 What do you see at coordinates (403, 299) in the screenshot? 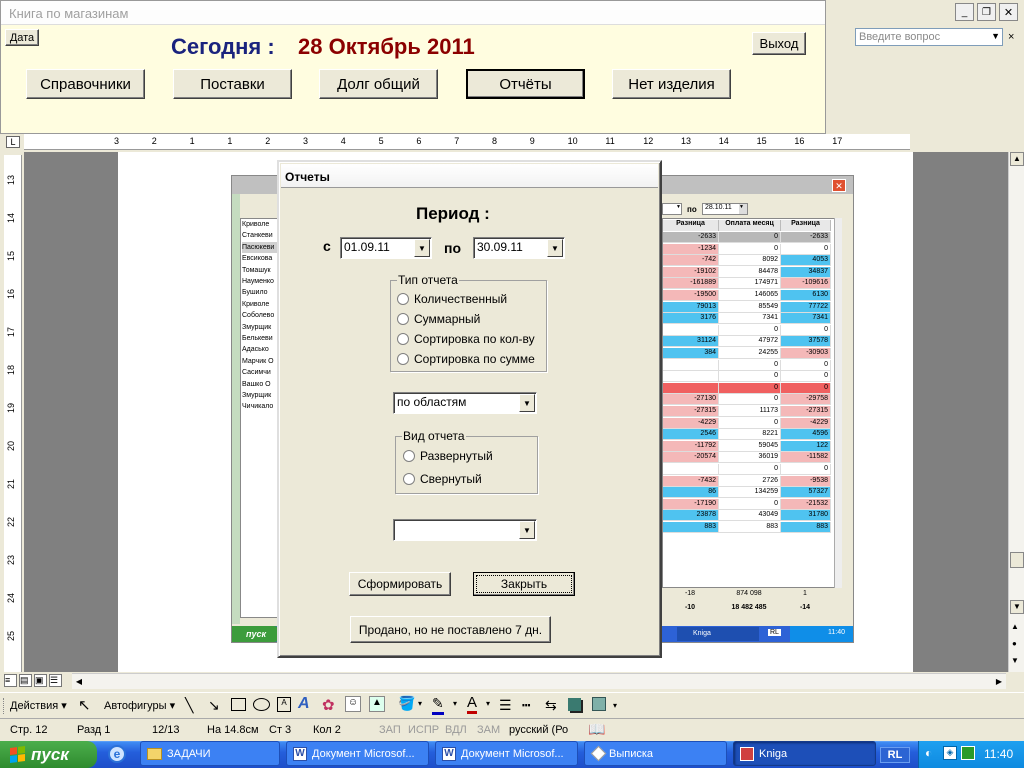
I see `report-type-radio-quantity` at bounding box center [403, 299].